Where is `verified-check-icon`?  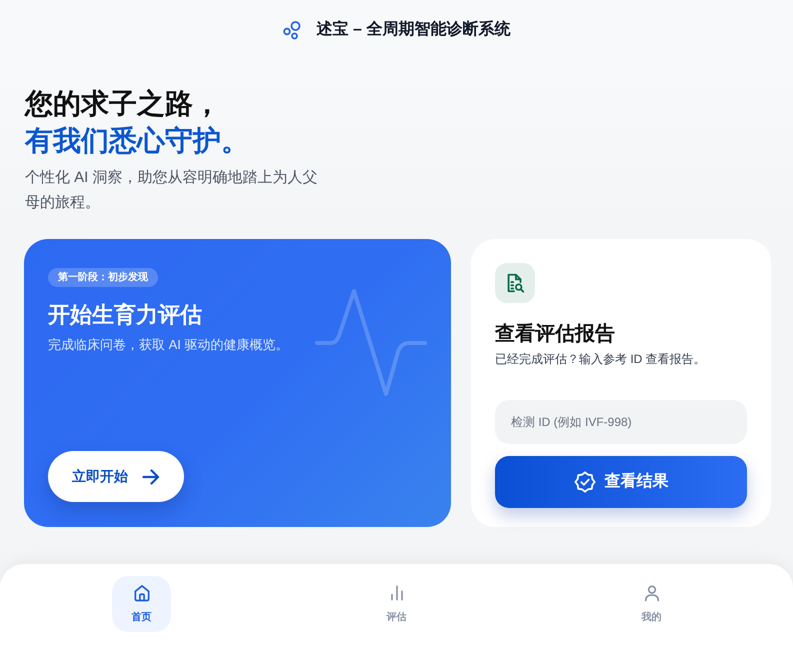 verified-check-icon is located at coordinates (585, 482).